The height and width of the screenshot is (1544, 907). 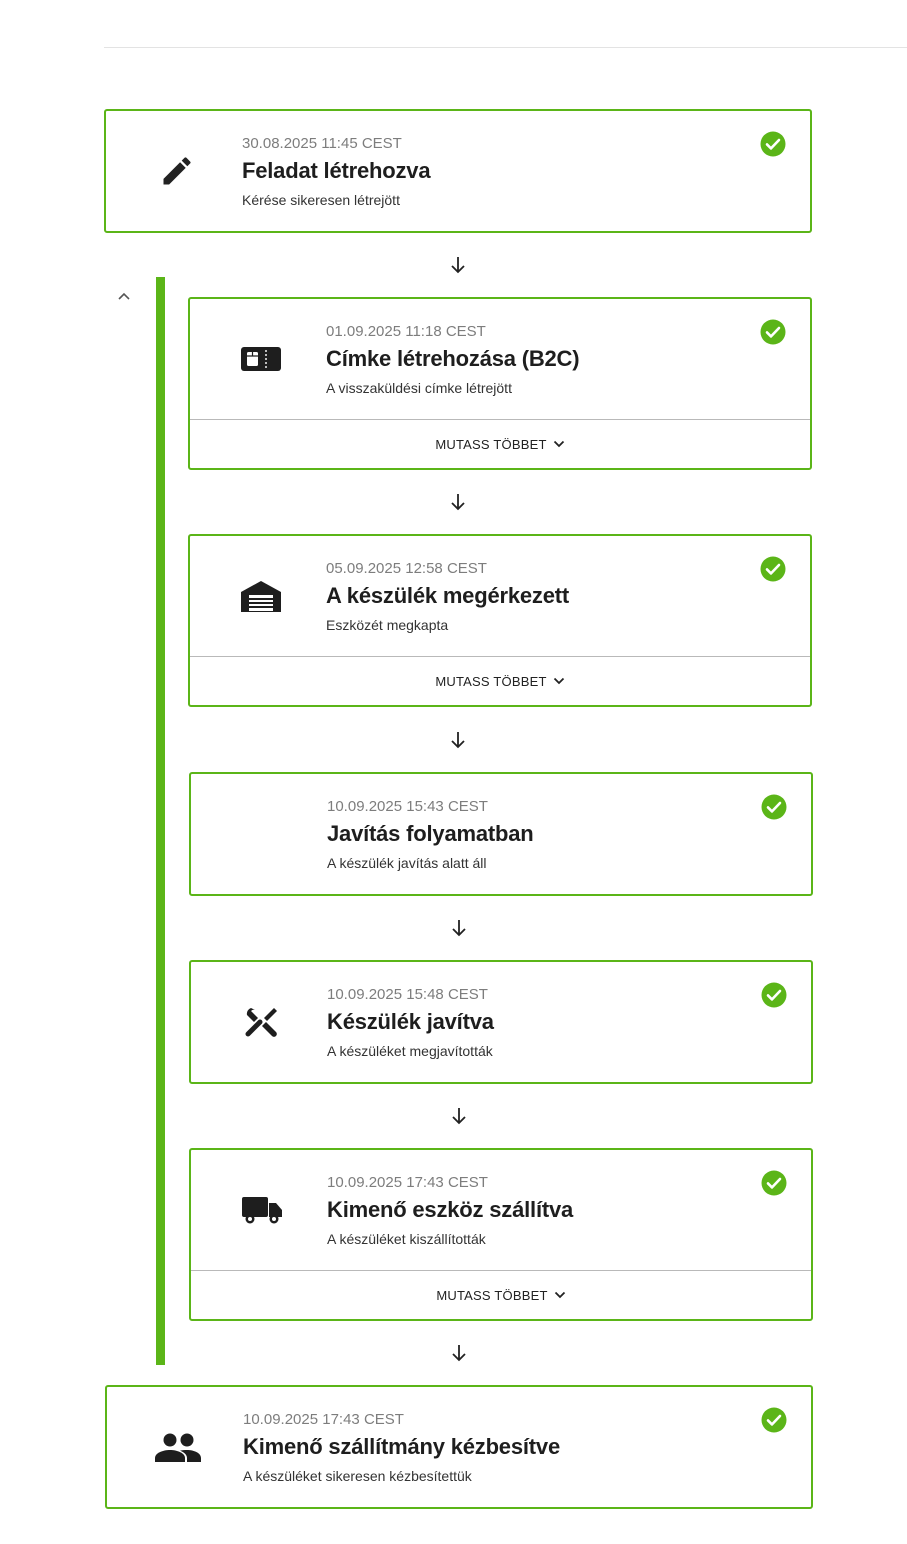 I want to click on step-title: Javítás folyamatban, so click(x=430, y=833).